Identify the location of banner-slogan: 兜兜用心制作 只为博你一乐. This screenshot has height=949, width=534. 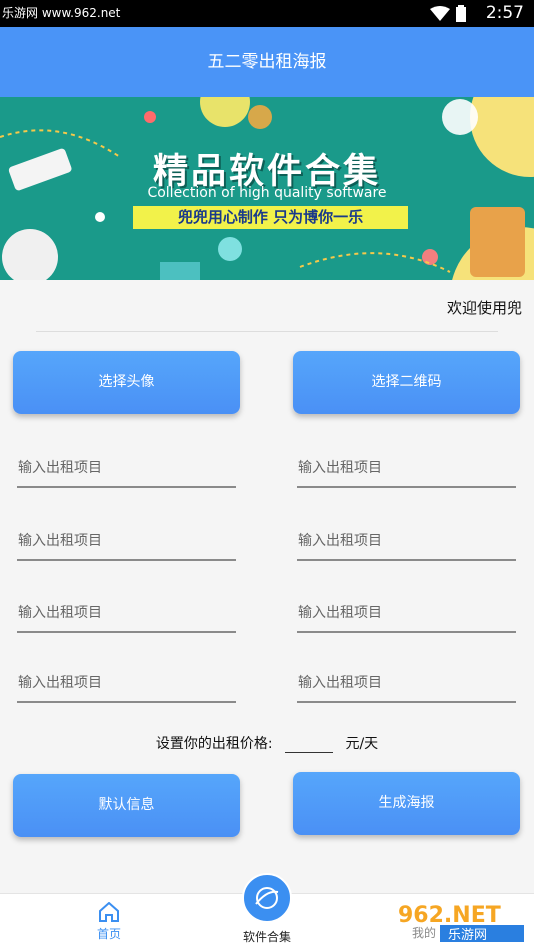
(270, 217).